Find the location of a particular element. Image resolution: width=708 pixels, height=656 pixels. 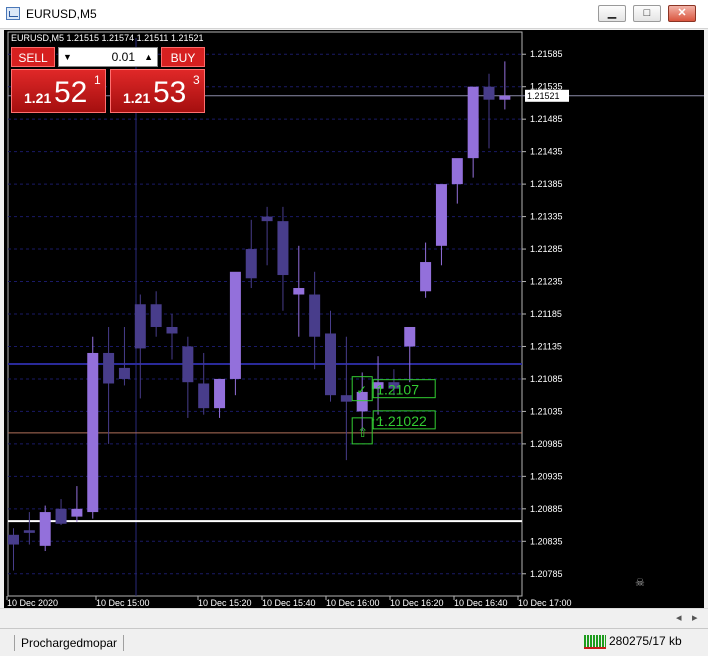

lot-size-stepper: ▼ 0.01 ▲ is located at coordinates (108, 57).